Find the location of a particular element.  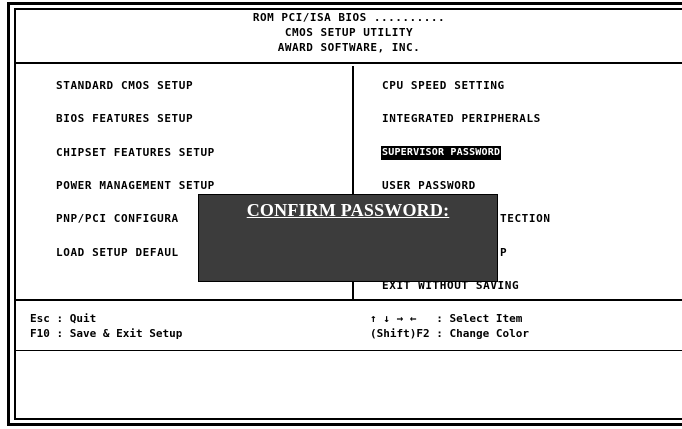

help-quit: Esc : Quit is located at coordinates (63, 318).